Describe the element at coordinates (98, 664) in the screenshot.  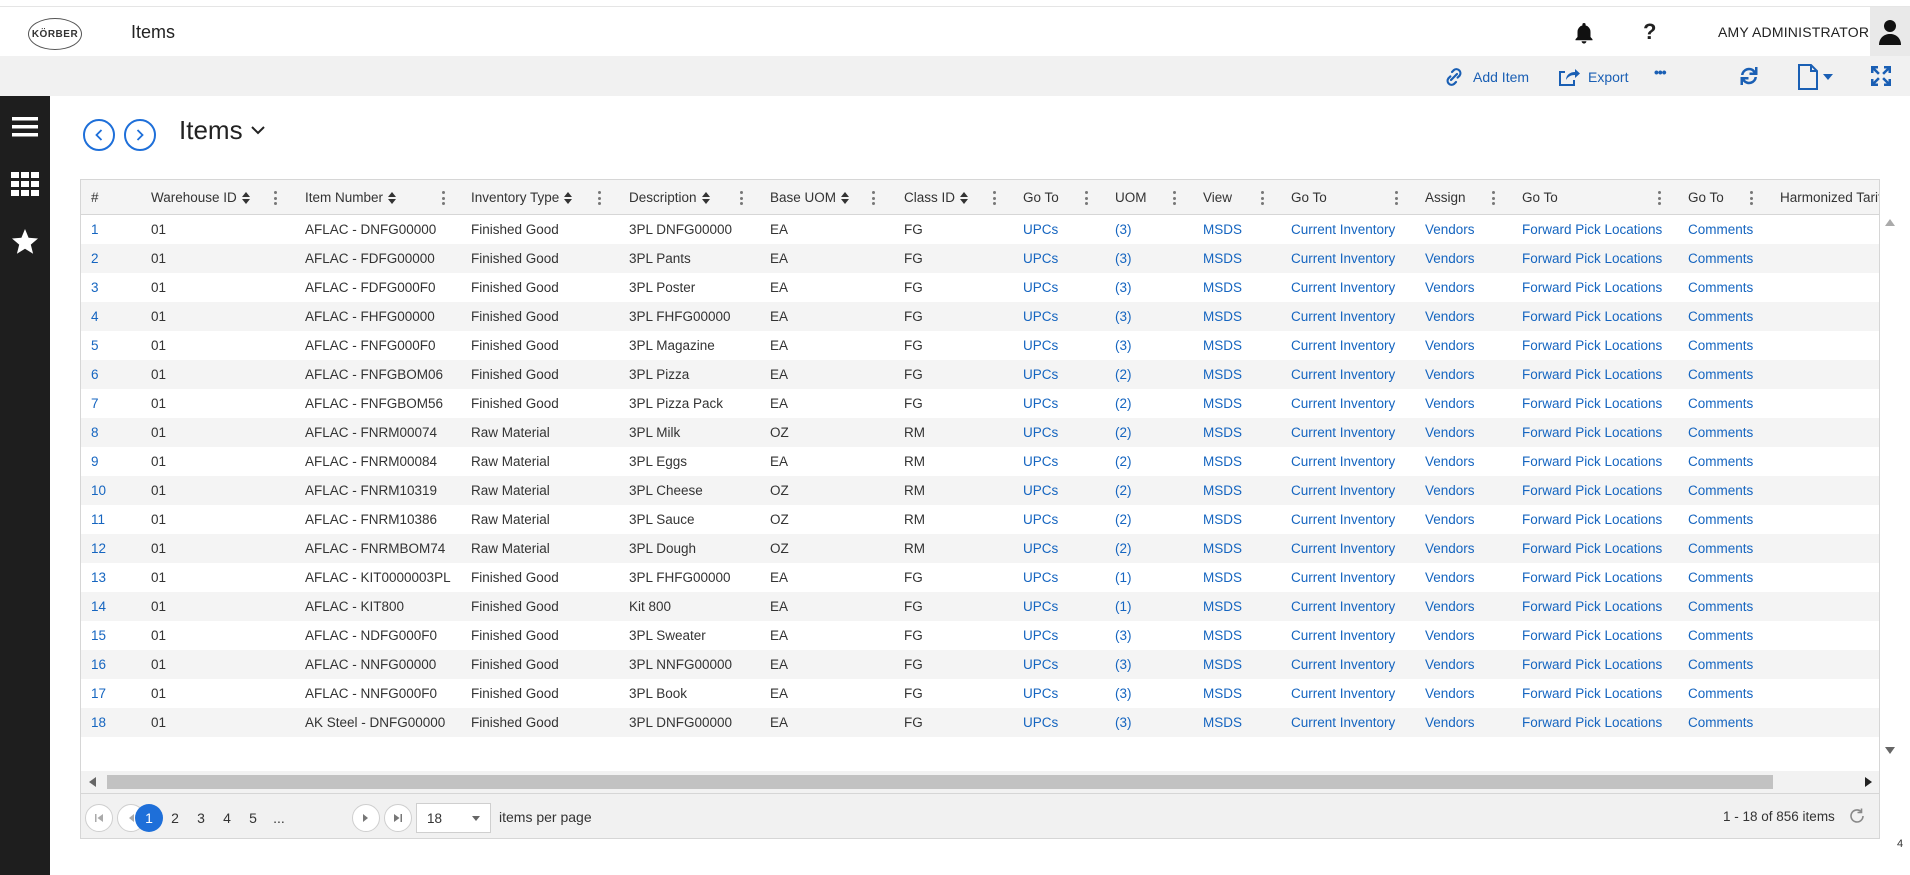
I see `cell-row-number: 16` at that location.